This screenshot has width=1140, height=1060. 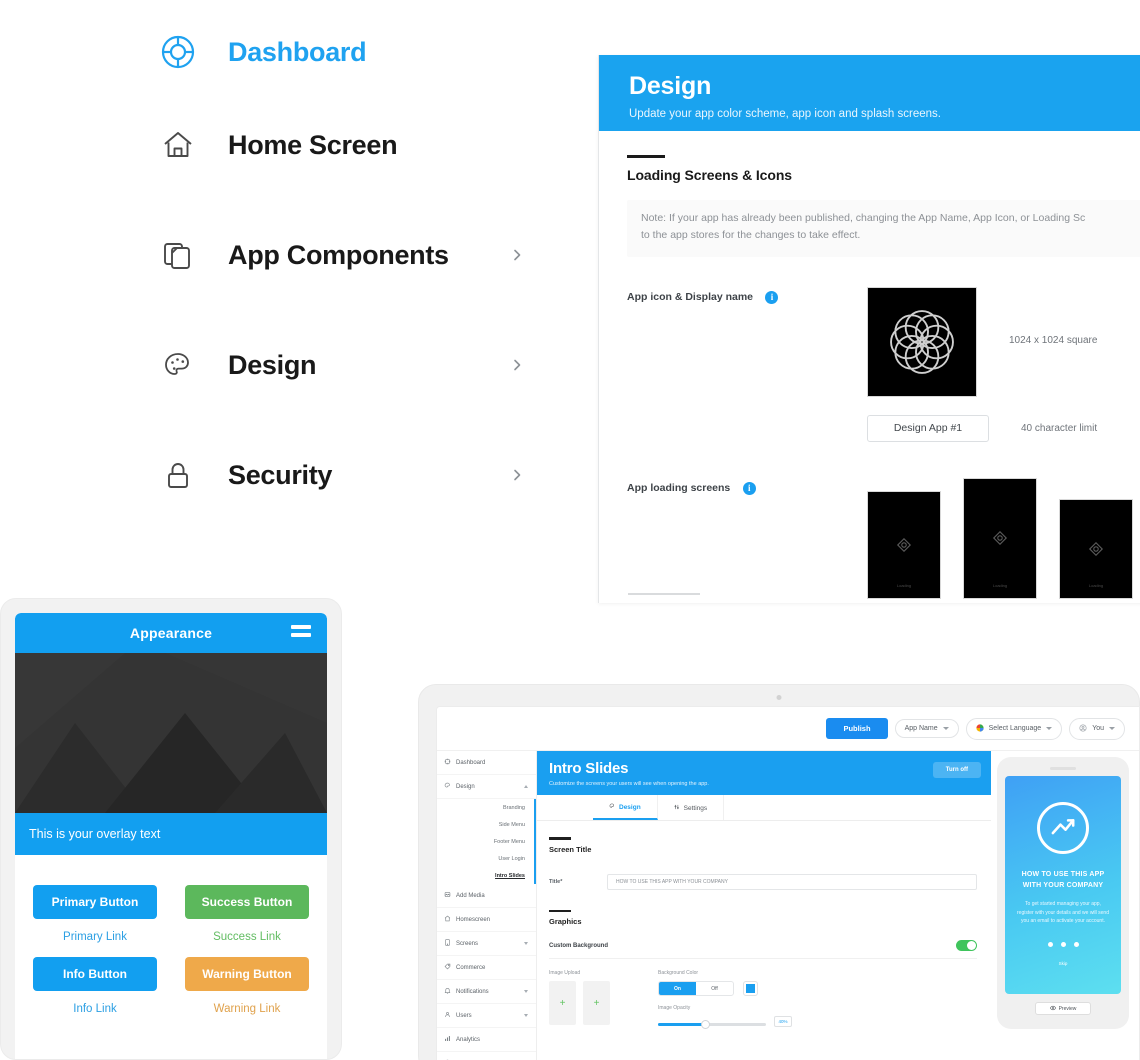 I want to click on tablet-sidebar-label: Commerce, so click(x=471, y=967).